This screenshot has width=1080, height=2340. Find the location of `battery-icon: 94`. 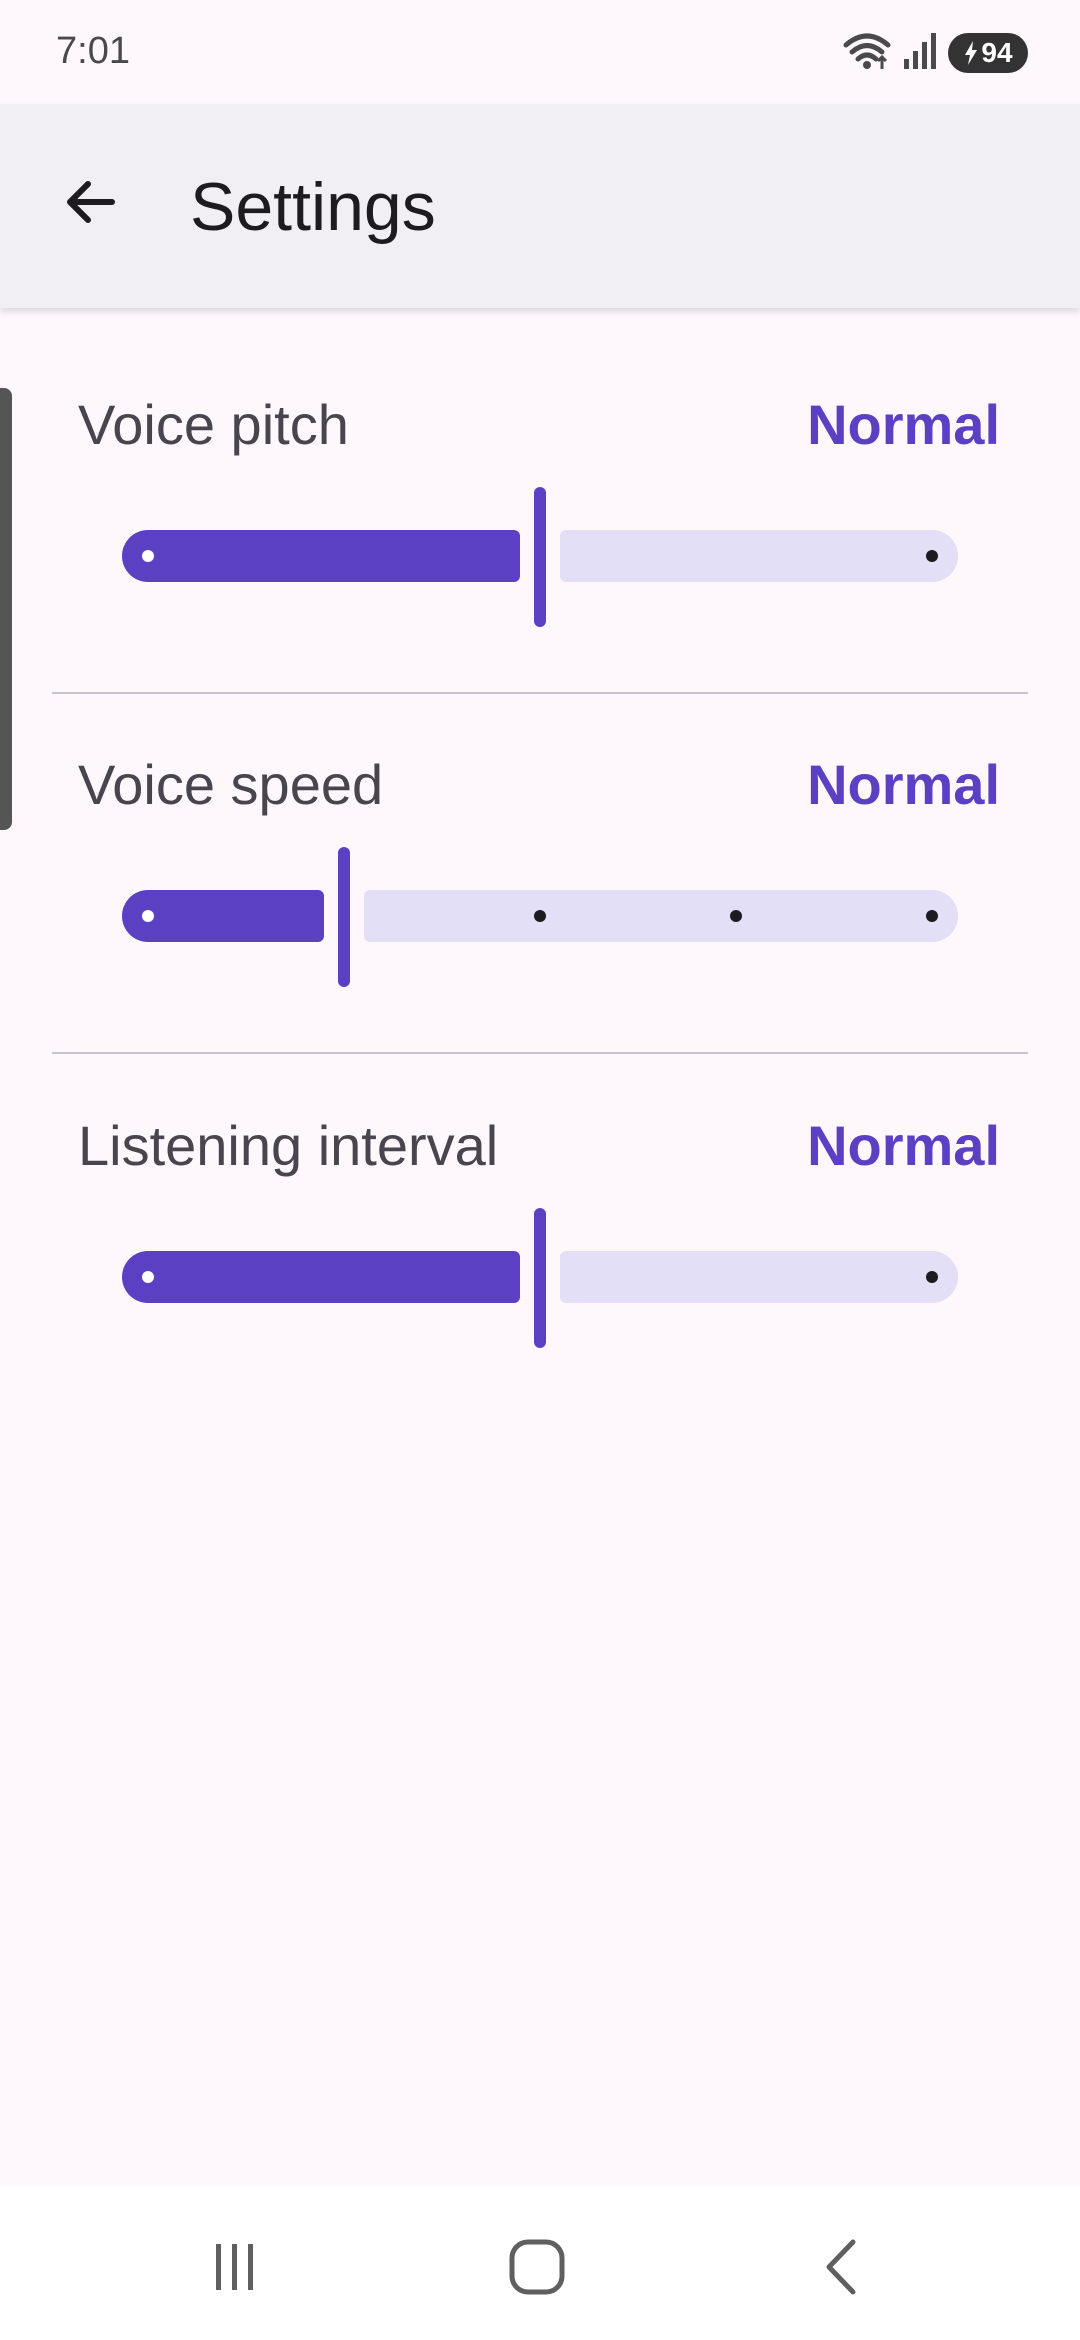

battery-icon: 94 is located at coordinates (988, 53).